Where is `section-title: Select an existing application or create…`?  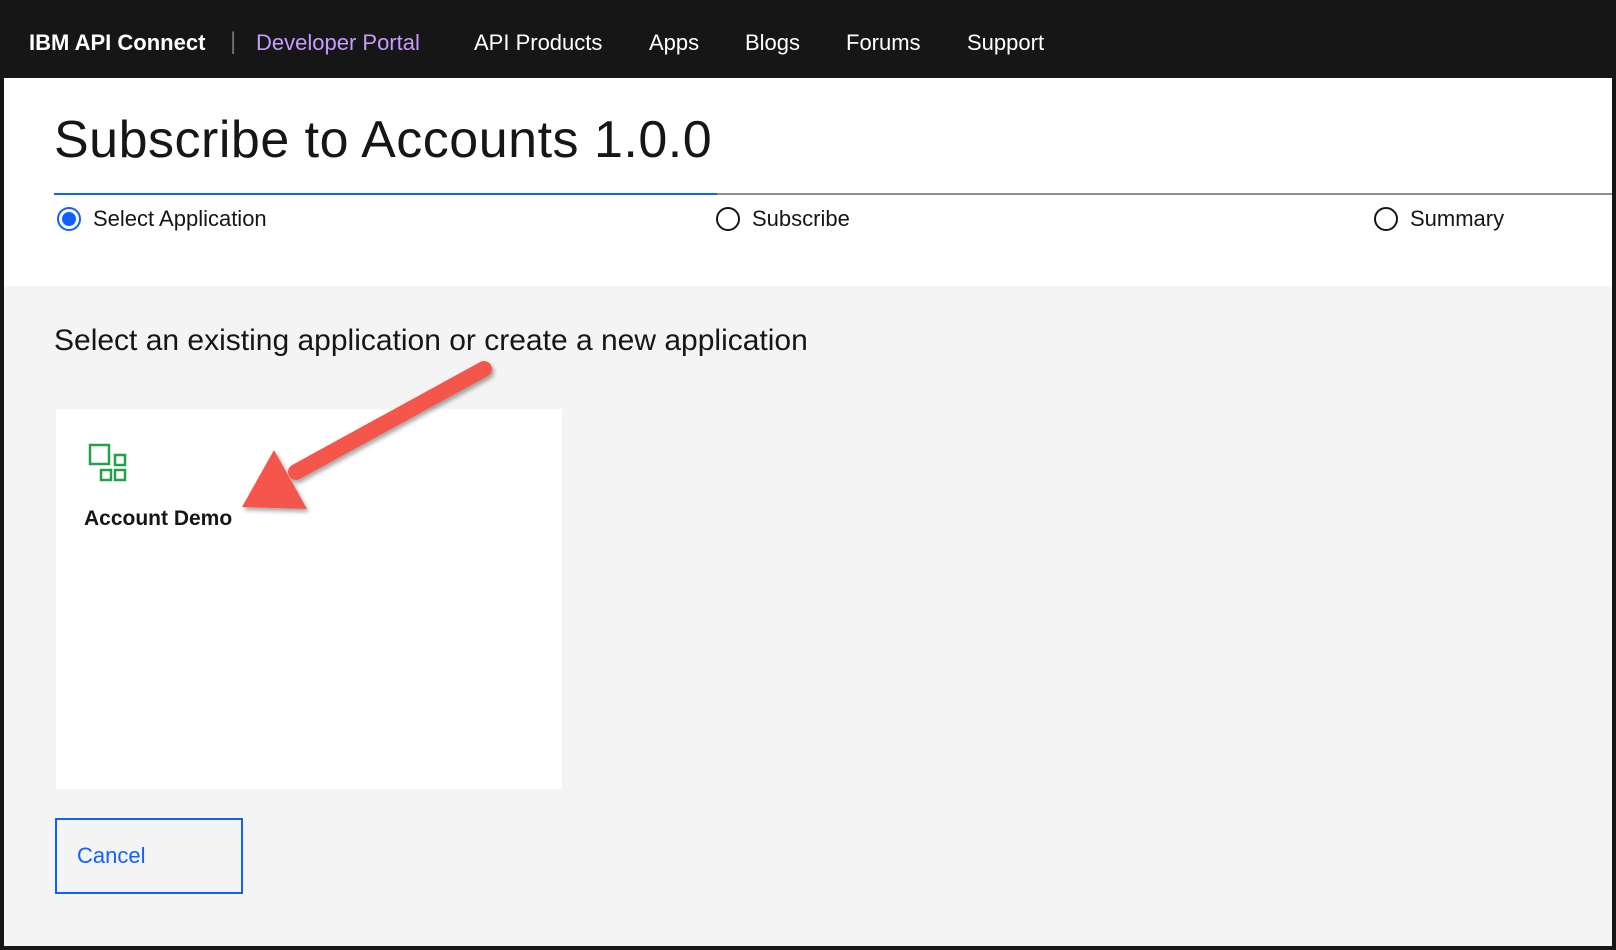 section-title: Select an existing application or create… is located at coordinates (431, 340).